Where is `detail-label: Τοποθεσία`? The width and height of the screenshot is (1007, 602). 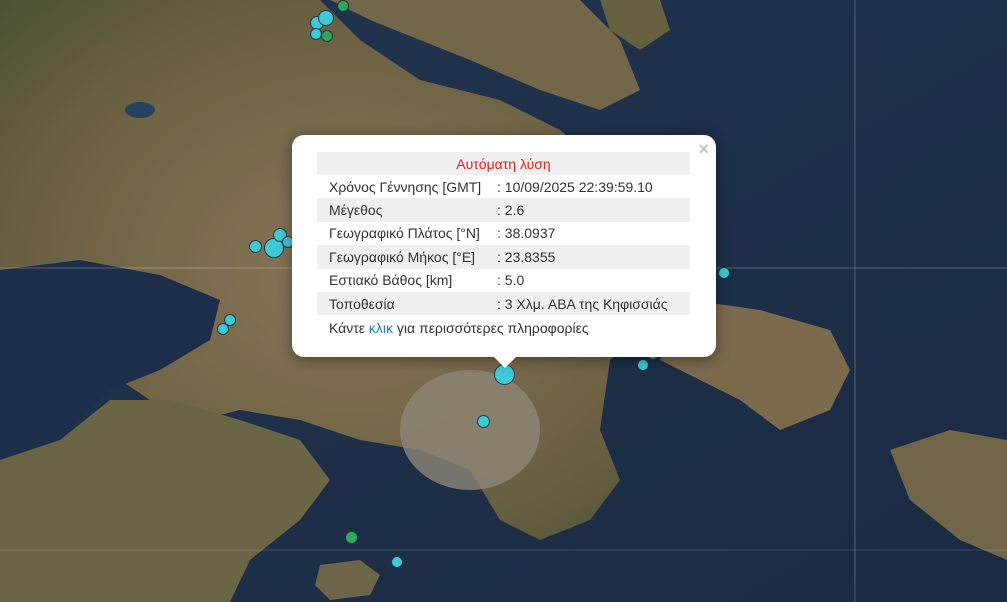 detail-label: Τοποθεσία is located at coordinates (407, 303).